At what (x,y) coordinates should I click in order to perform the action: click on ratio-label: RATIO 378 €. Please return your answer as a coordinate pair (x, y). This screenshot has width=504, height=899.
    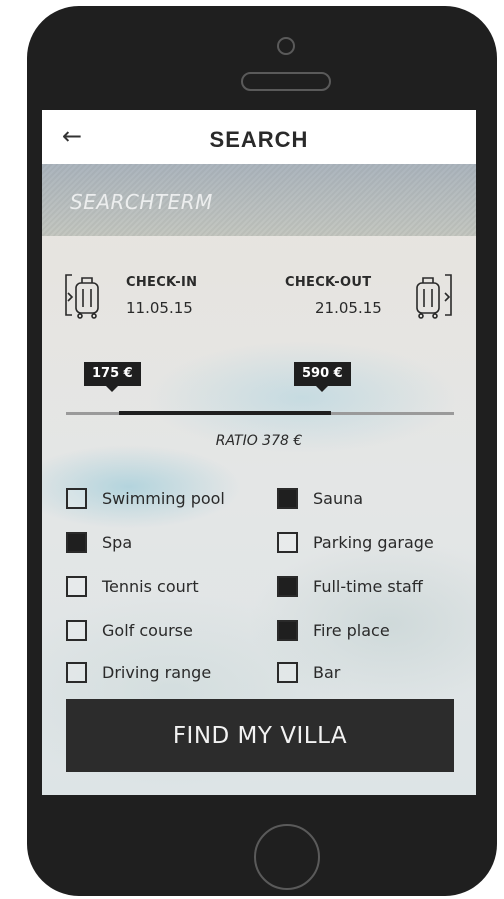
    Looking at the image, I should click on (259, 441).